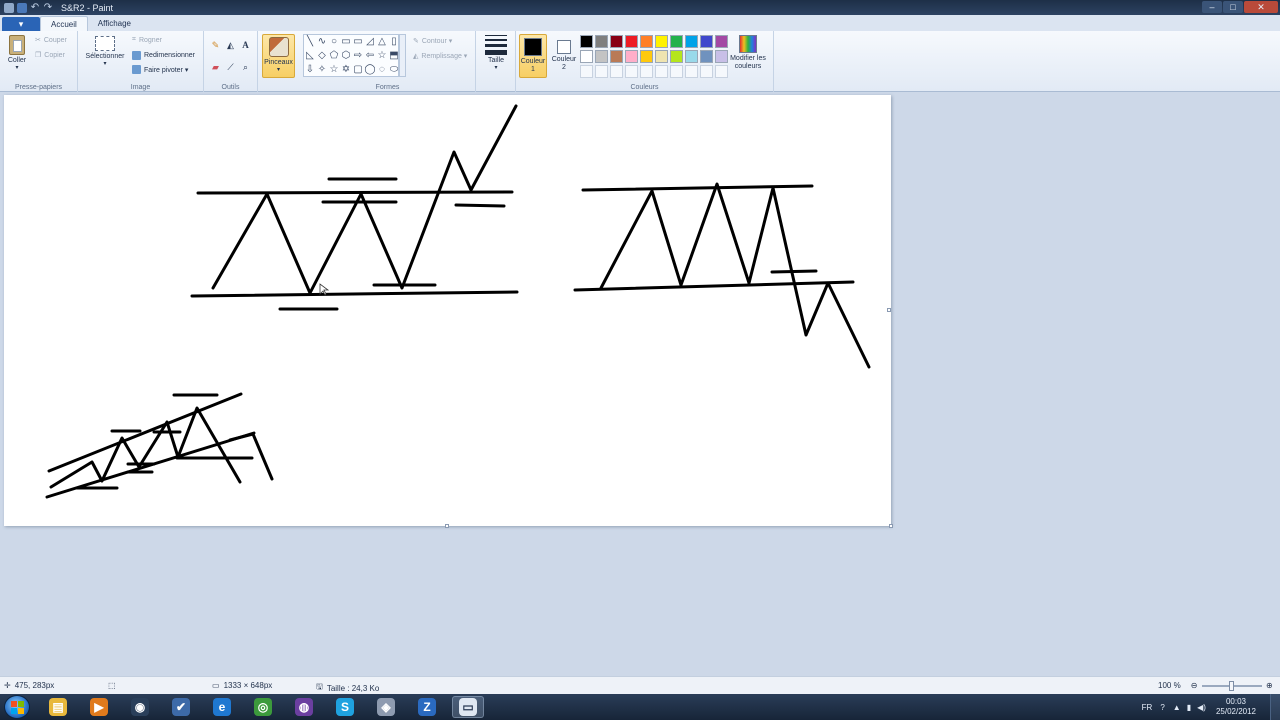 The width and height of the screenshot is (1280, 720). What do you see at coordinates (48, 7) in the screenshot?
I see `redo-icon: ↷` at bounding box center [48, 7].